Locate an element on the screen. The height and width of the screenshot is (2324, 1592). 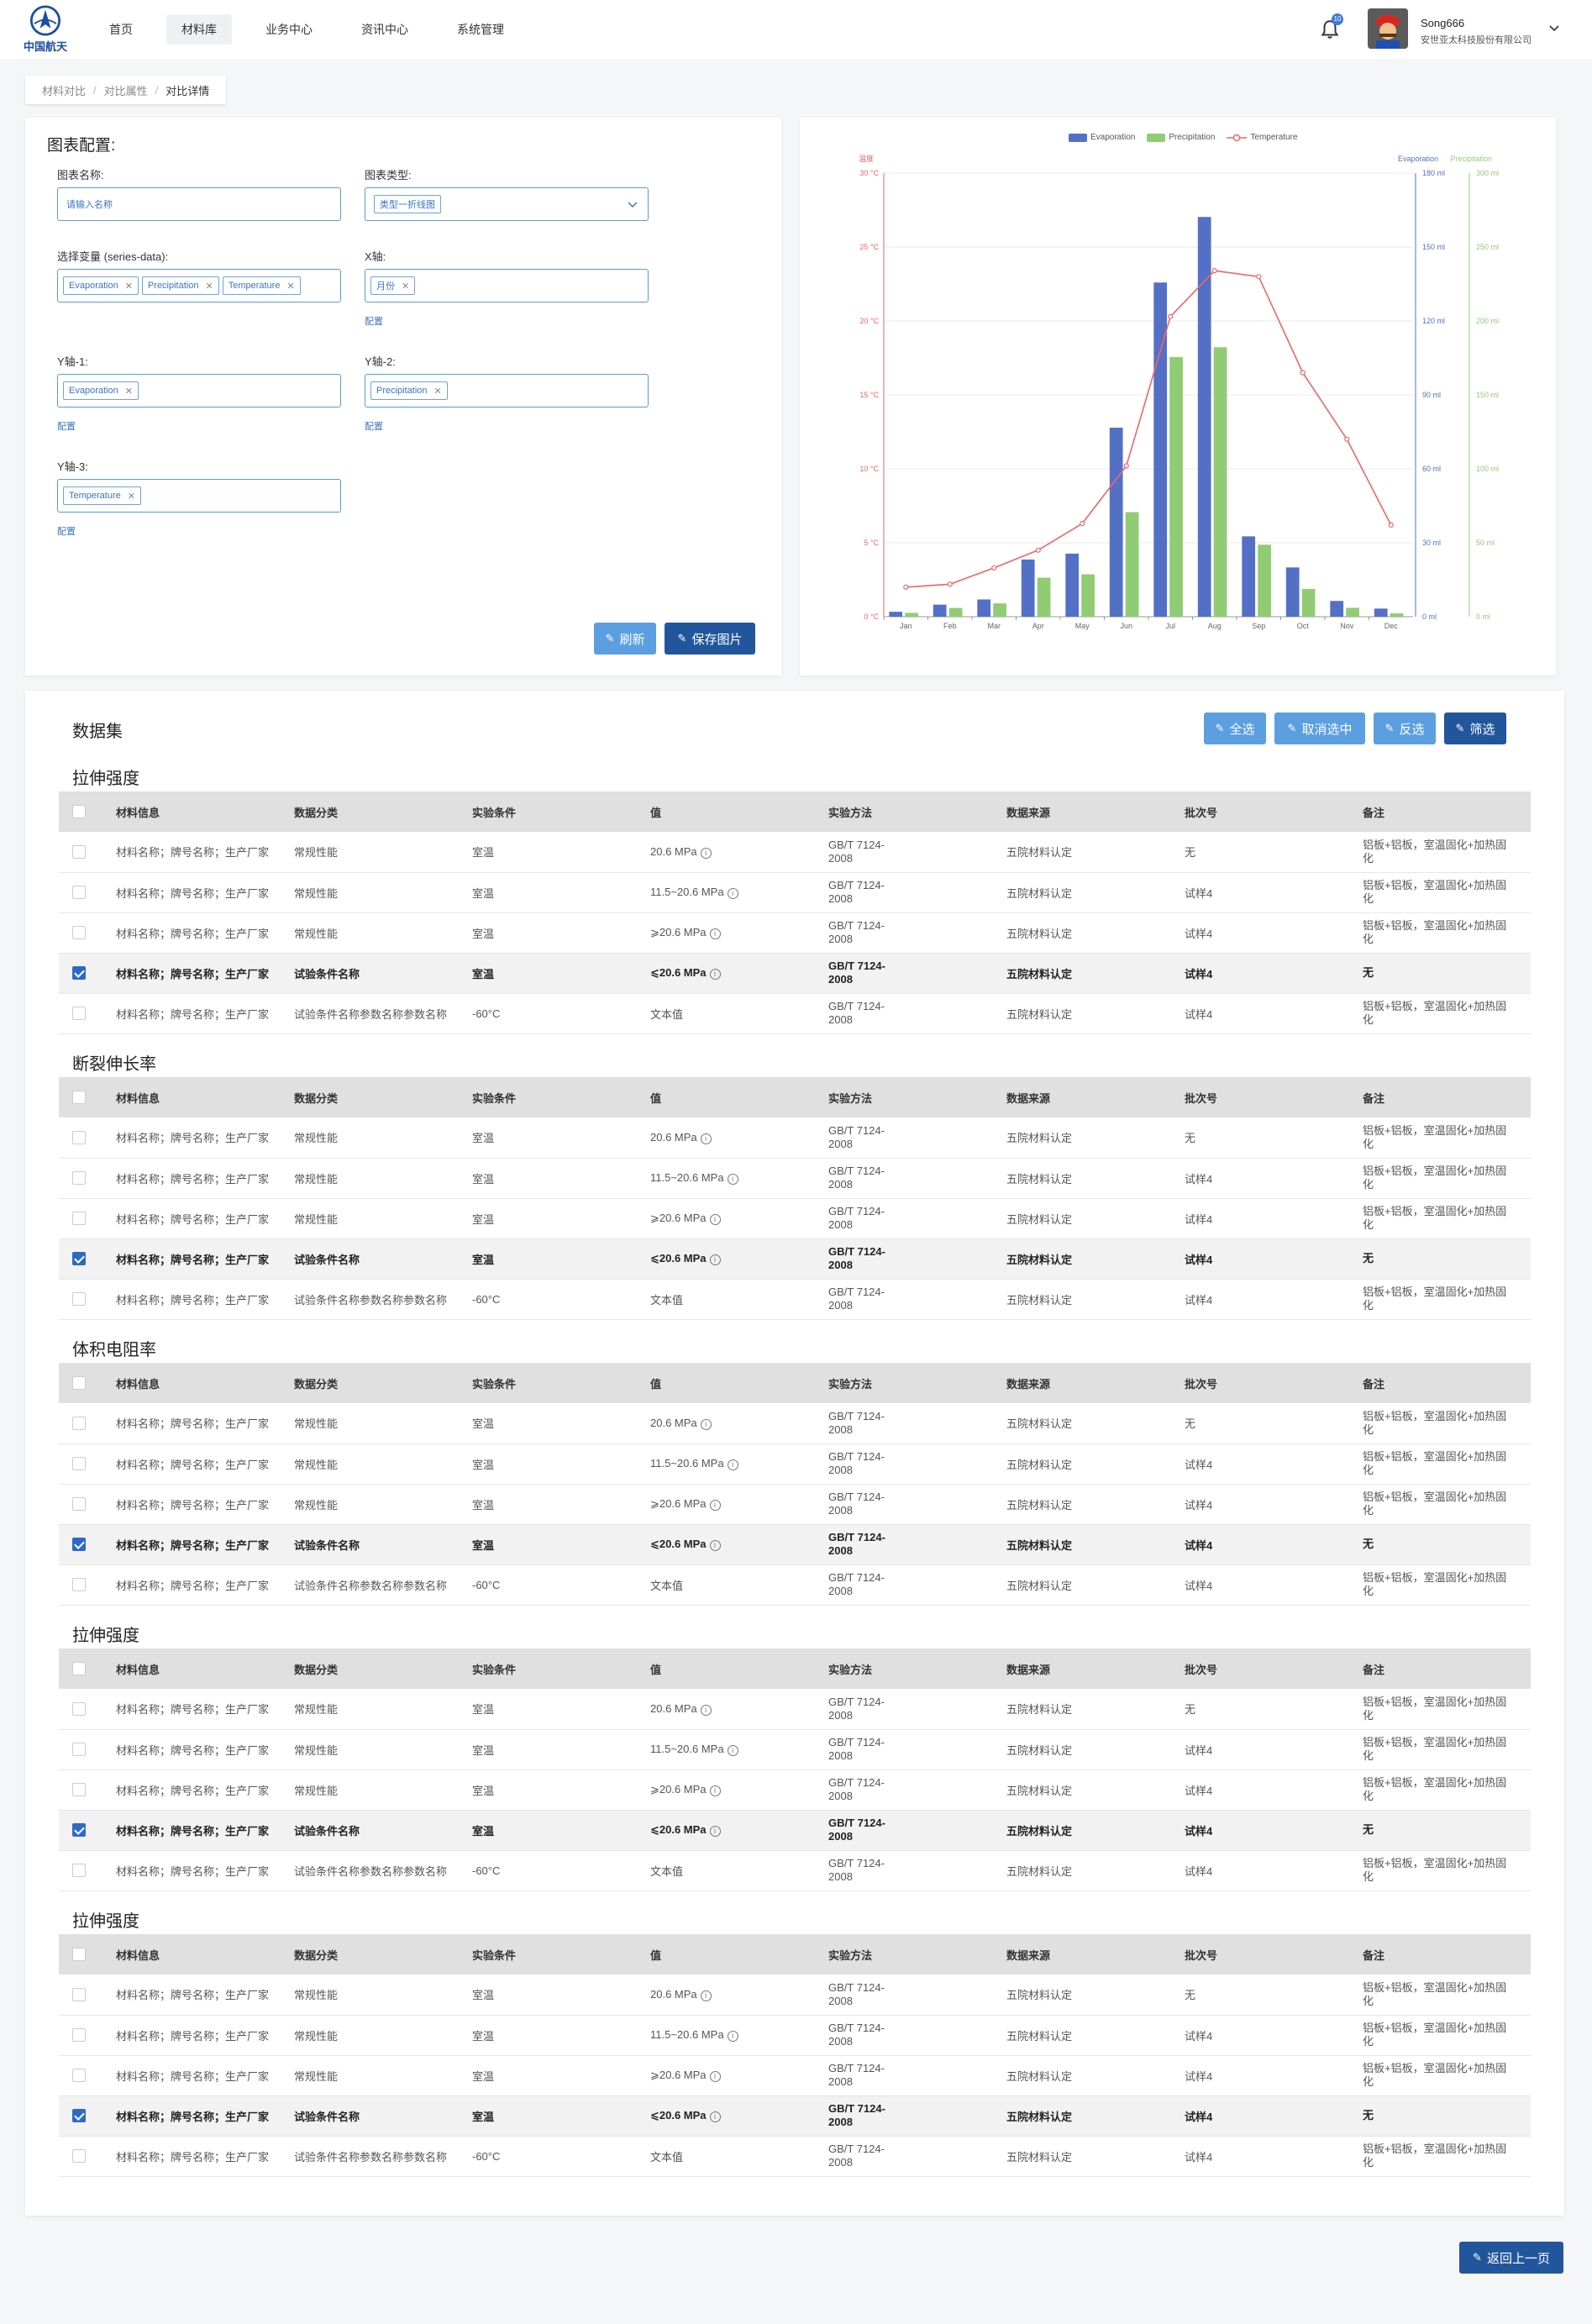
save-image-button: ✎ 保存图片 is located at coordinates (710, 639).